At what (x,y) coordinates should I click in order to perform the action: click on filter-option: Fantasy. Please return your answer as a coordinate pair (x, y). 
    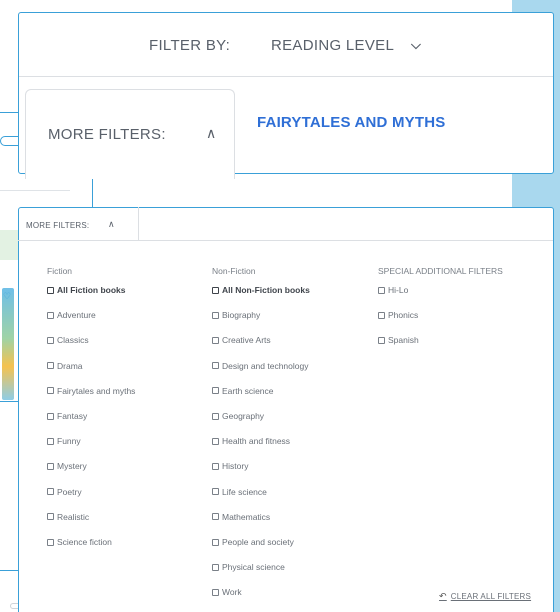
    Looking at the image, I should click on (67, 416).